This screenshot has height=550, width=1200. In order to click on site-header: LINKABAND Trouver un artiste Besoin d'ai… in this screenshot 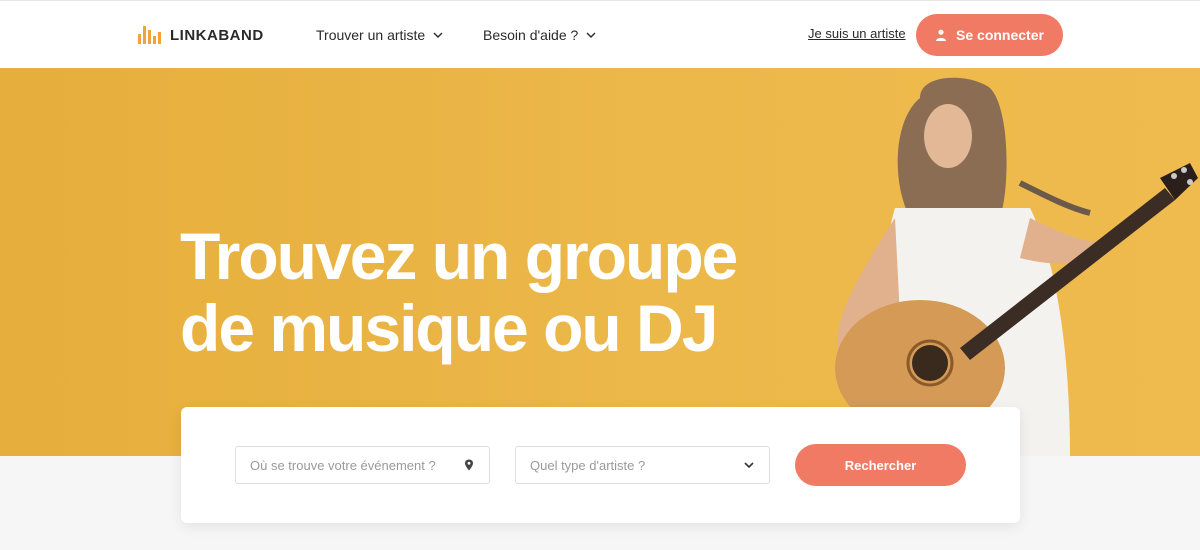, I will do `click(600, 34)`.